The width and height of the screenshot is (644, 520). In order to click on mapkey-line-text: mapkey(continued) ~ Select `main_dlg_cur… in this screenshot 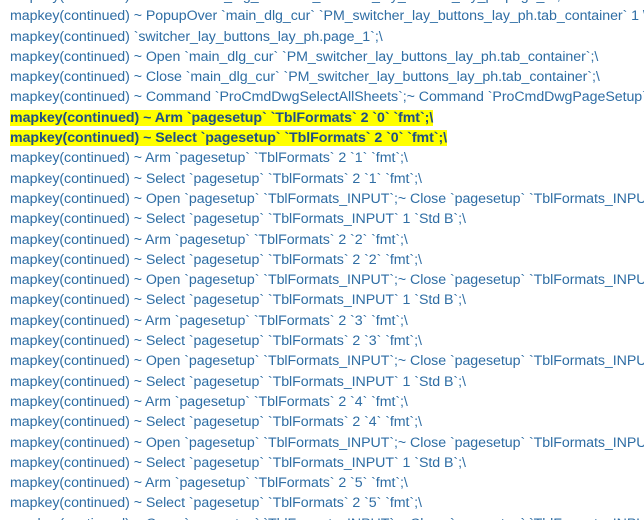, I will do `click(287, 2)`.